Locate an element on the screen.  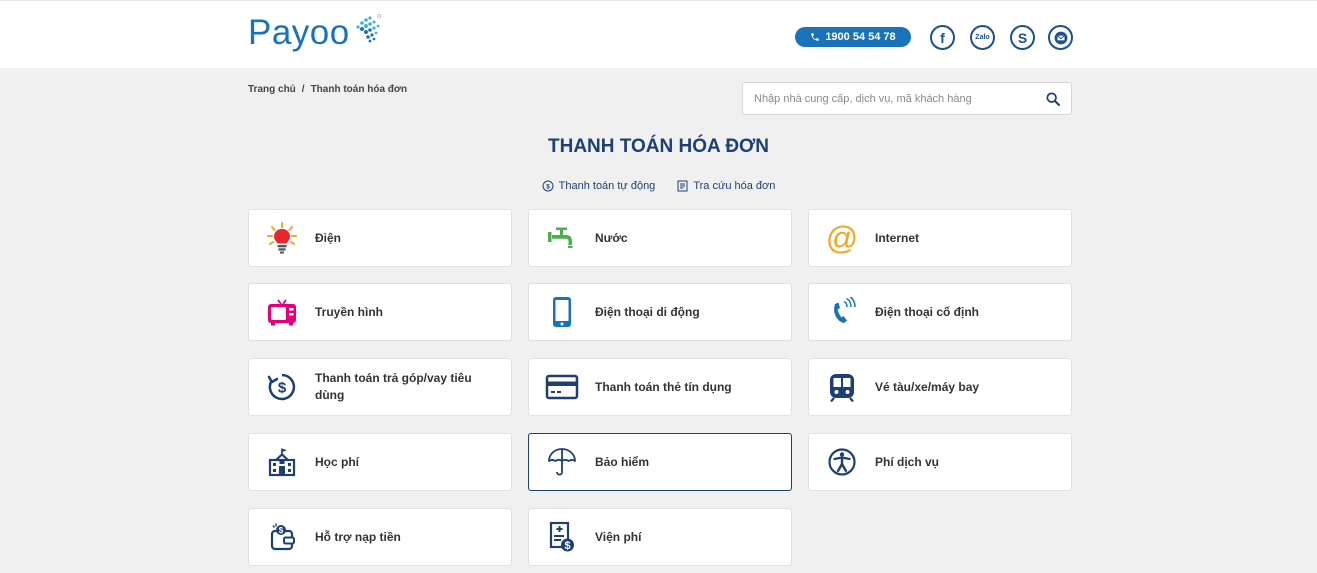
category-label: Điện is located at coordinates (328, 237).